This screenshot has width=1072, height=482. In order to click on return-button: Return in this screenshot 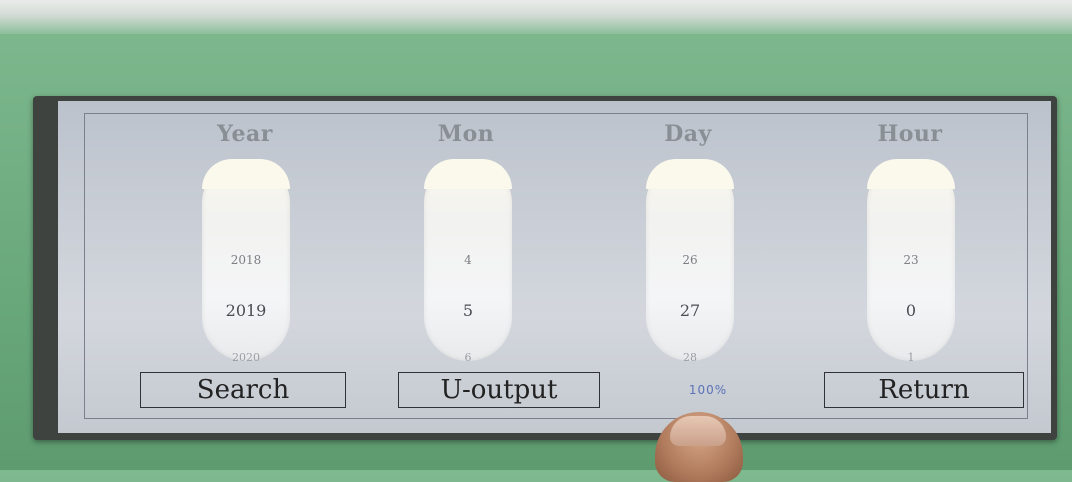, I will do `click(924, 390)`.